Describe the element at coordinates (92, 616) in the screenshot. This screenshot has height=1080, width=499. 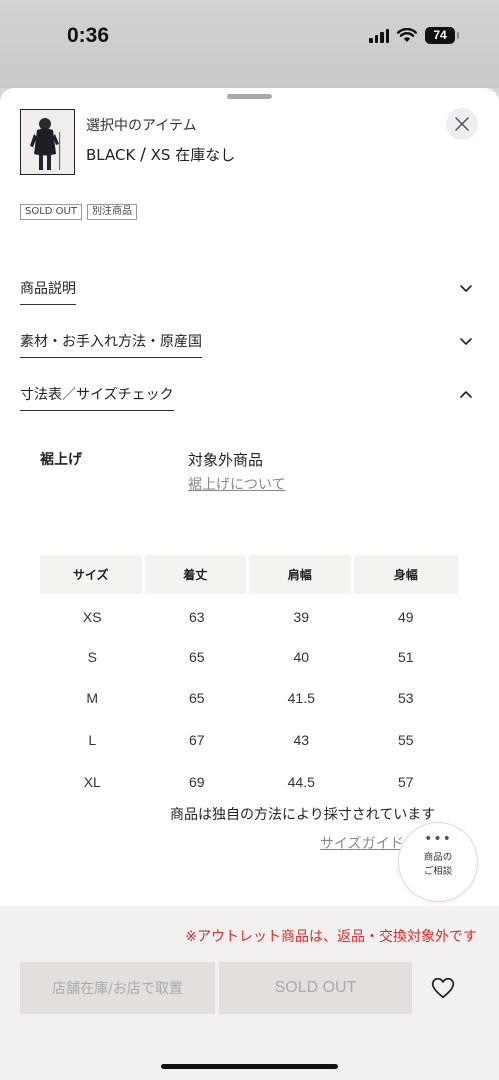
I see `table-cell: XS` at that location.